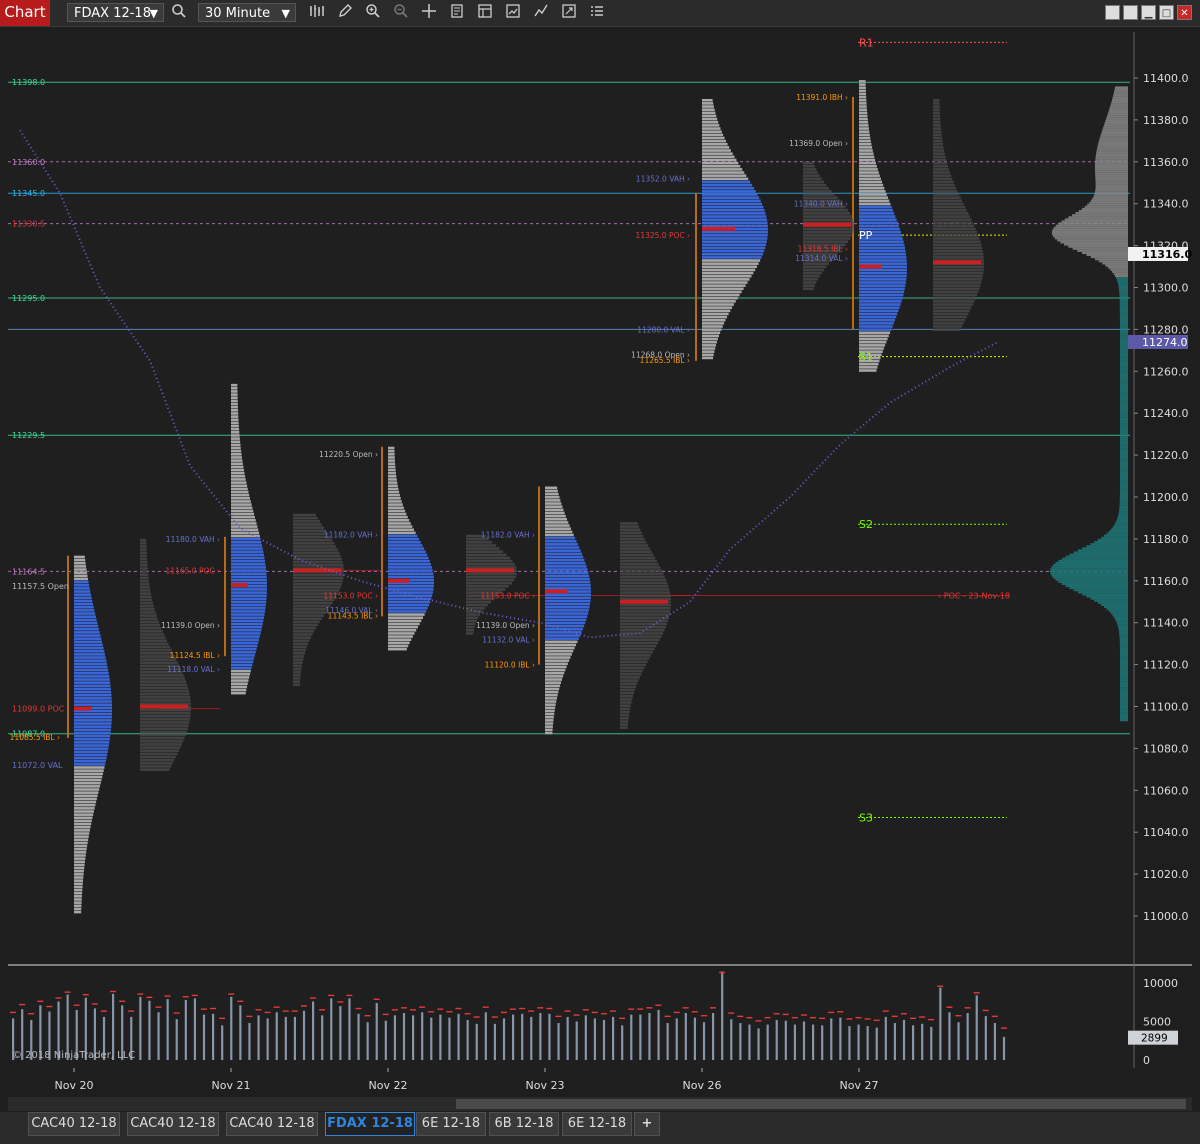 The width and height of the screenshot is (1200, 1144). I want to click on properties-icon, so click(457, 13).